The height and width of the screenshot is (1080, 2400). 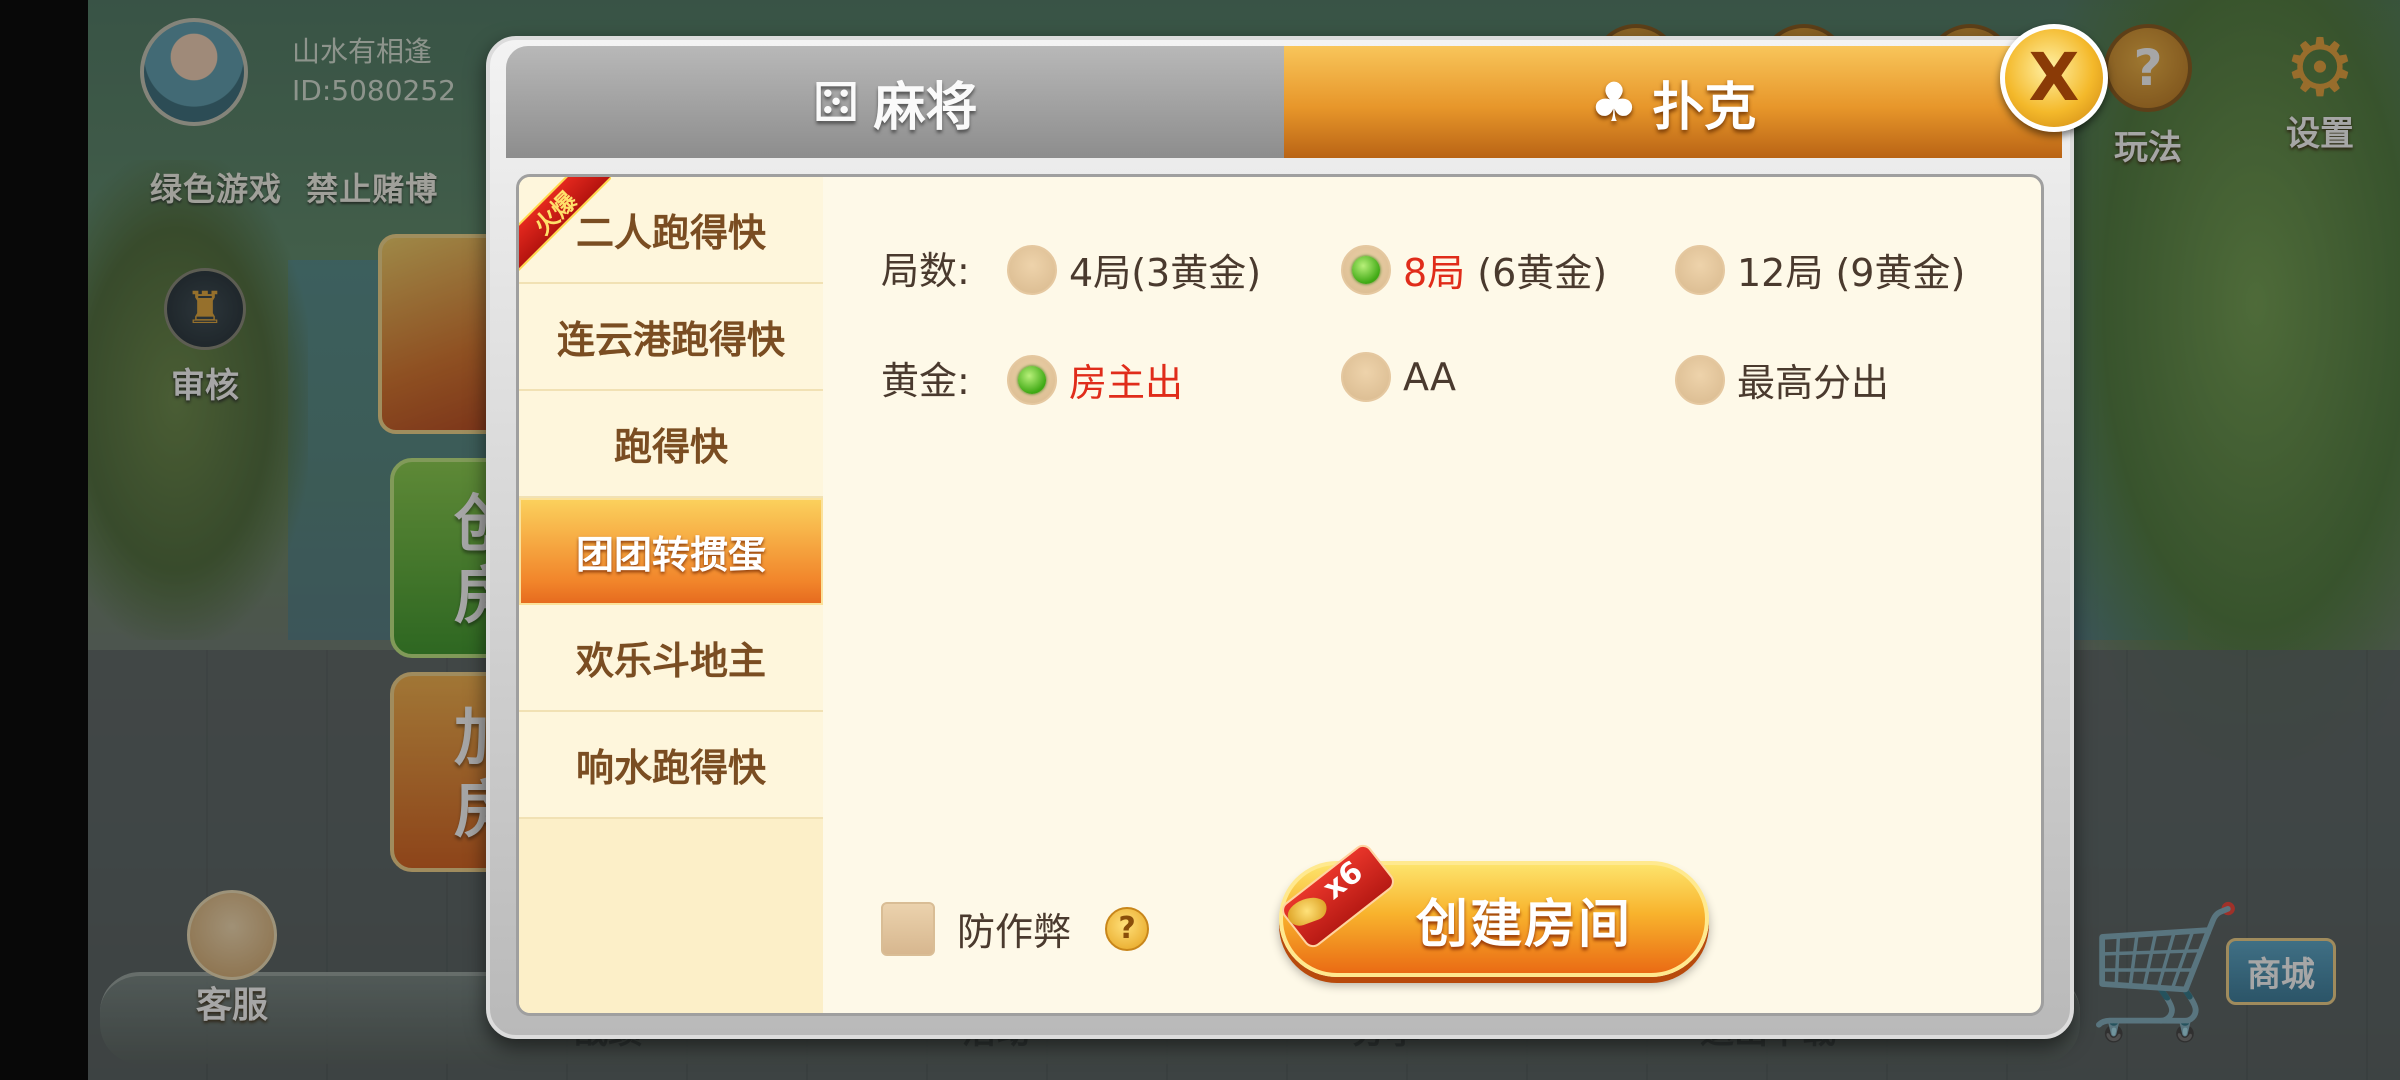 I want to click on club-icon: ♣, so click(x=1614, y=102).